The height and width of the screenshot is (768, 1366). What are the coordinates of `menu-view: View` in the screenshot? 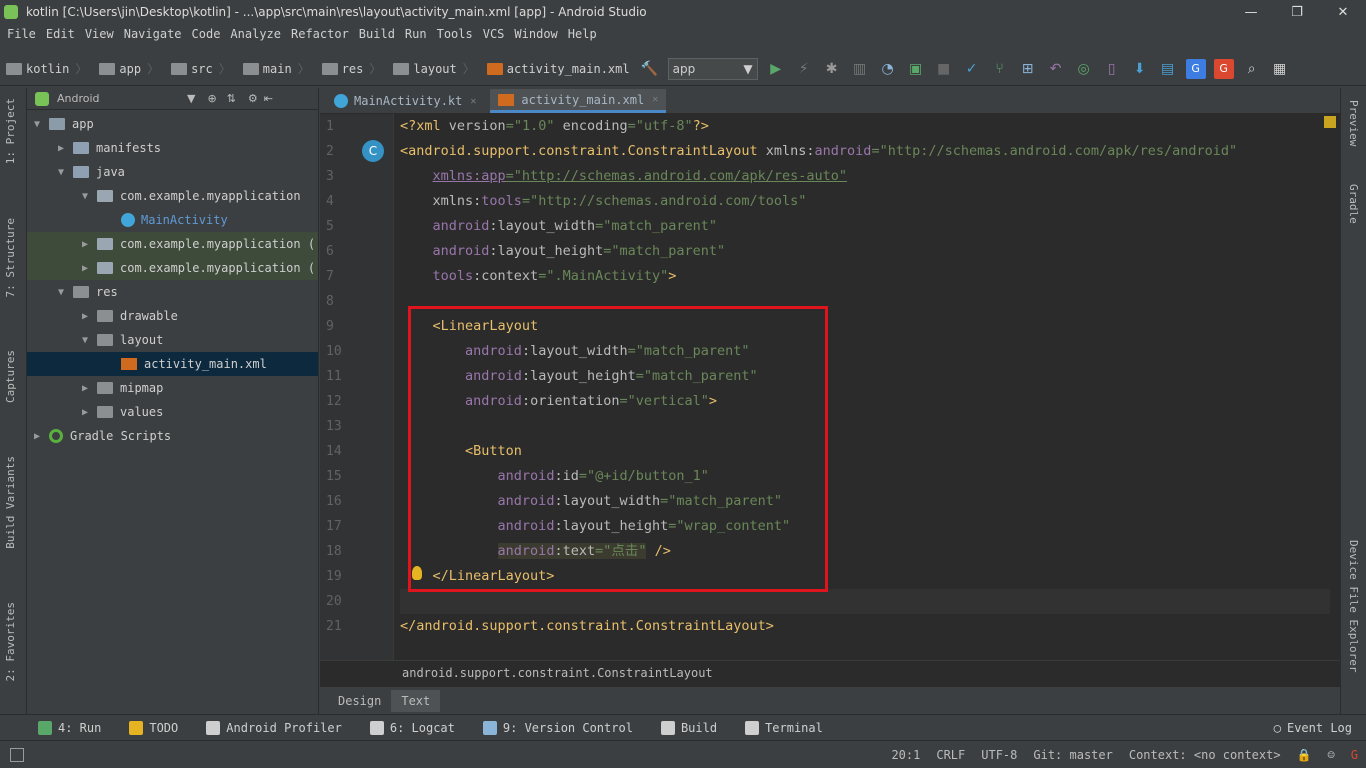 It's located at (99, 34).